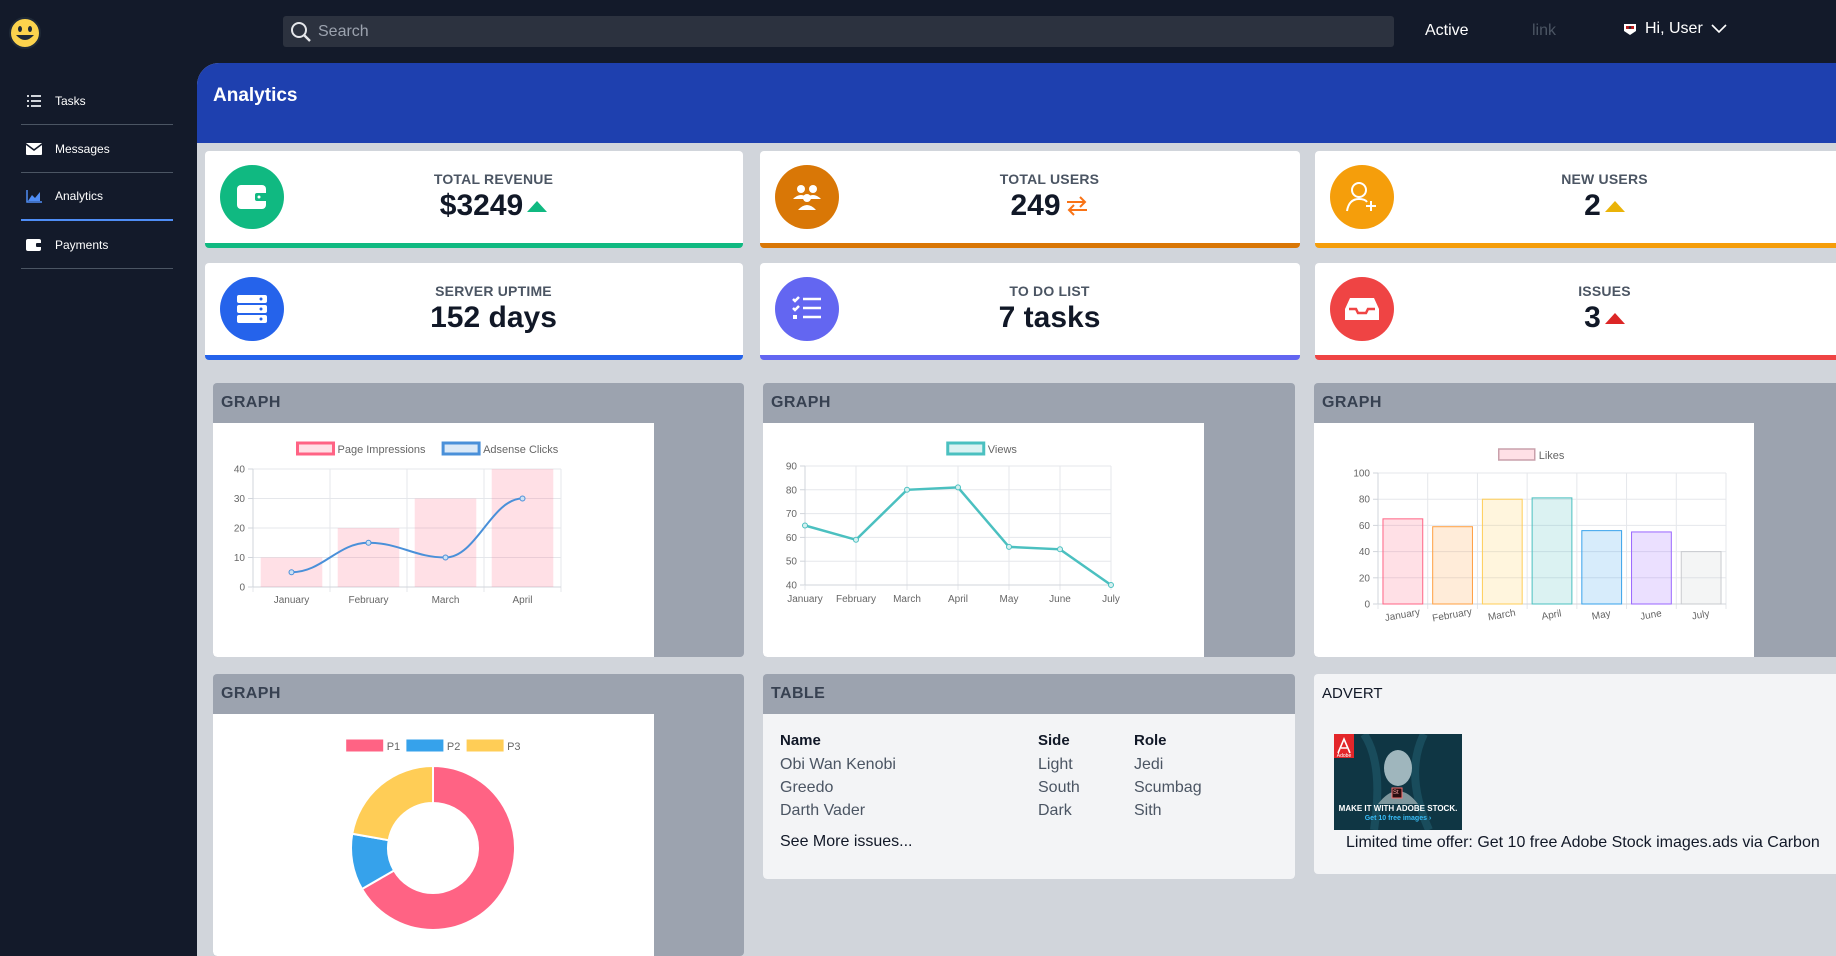 Image resolution: width=1836 pixels, height=956 pixels. Describe the element at coordinates (1447, 31) in the screenshot. I see `active-link: Active` at that location.